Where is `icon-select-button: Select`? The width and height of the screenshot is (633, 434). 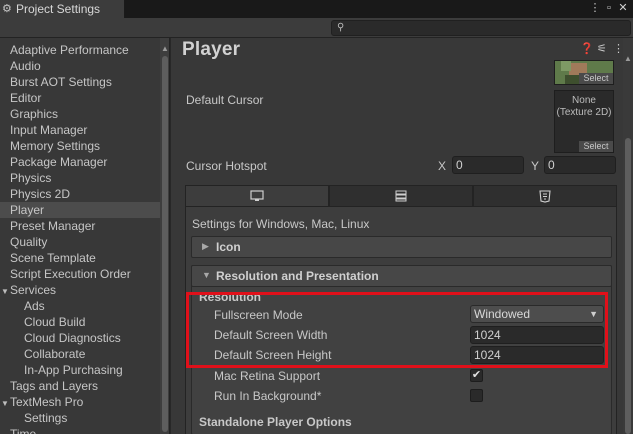 icon-select-button: Select is located at coordinates (596, 78).